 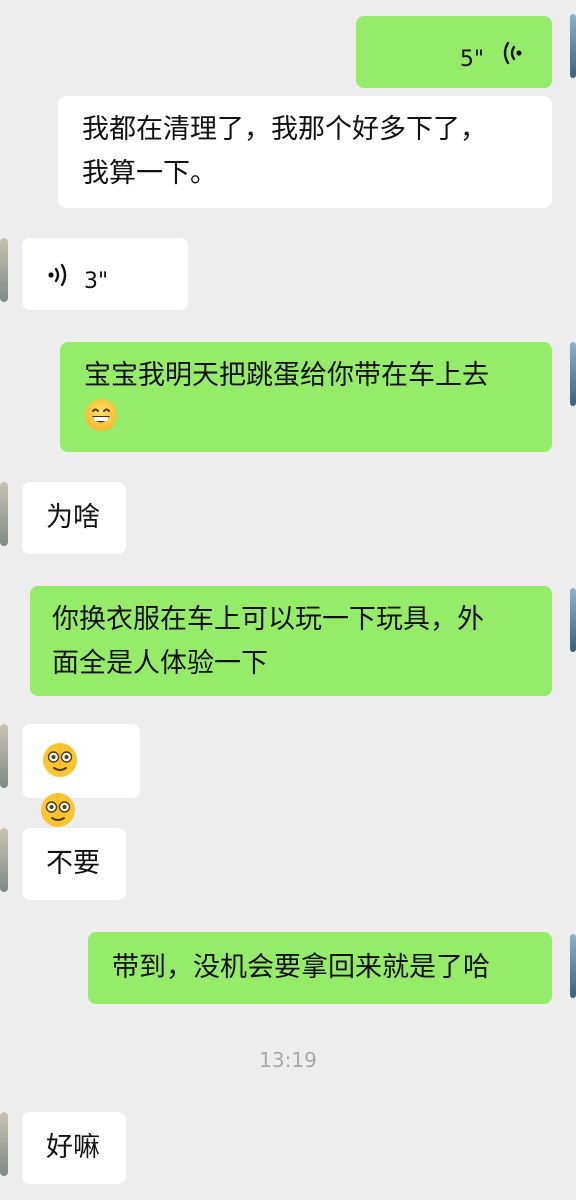 I want to click on text-message-sent: 带到，没机会要拿回来就是了哈, so click(x=320, y=968).